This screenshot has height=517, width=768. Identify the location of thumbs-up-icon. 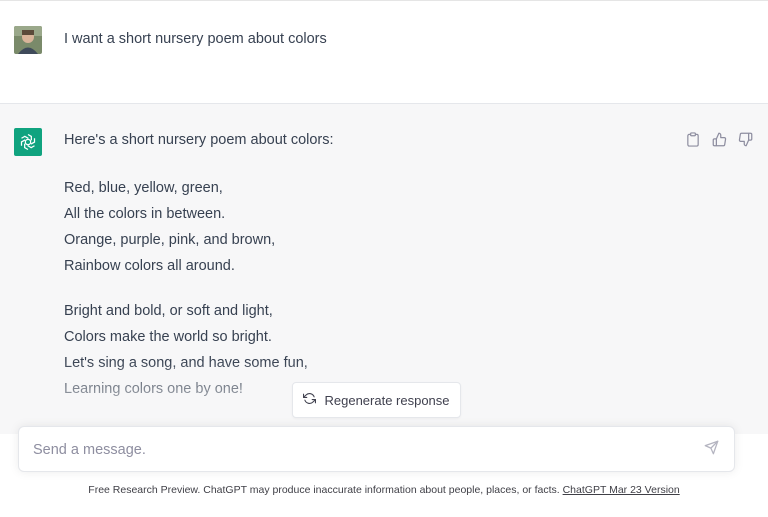
(719, 139).